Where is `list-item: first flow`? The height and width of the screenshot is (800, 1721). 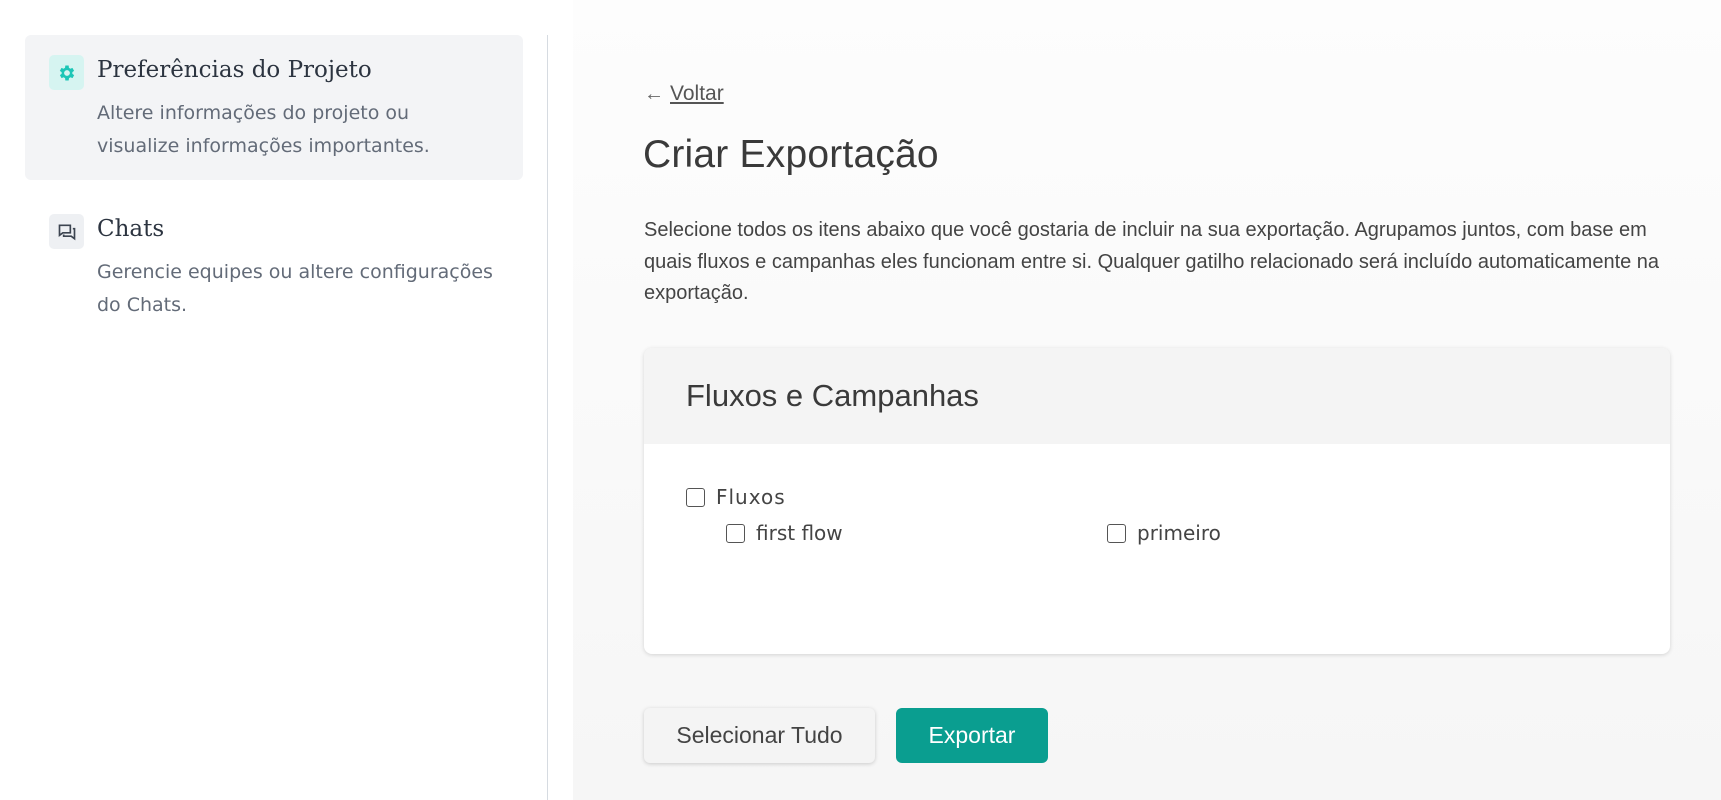 list-item: first flow is located at coordinates (784, 533).